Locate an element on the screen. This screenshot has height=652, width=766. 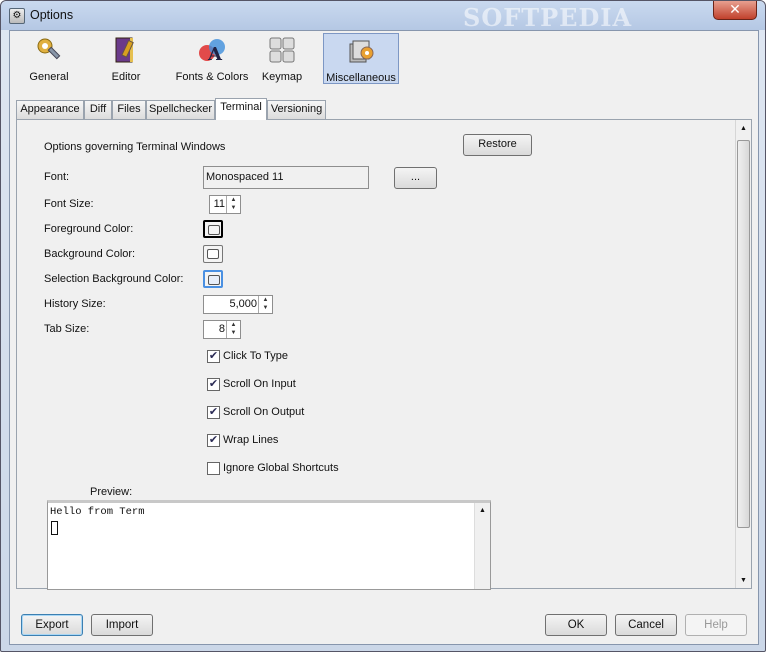
tab-size-value: 8 is located at coordinates (221, 329).